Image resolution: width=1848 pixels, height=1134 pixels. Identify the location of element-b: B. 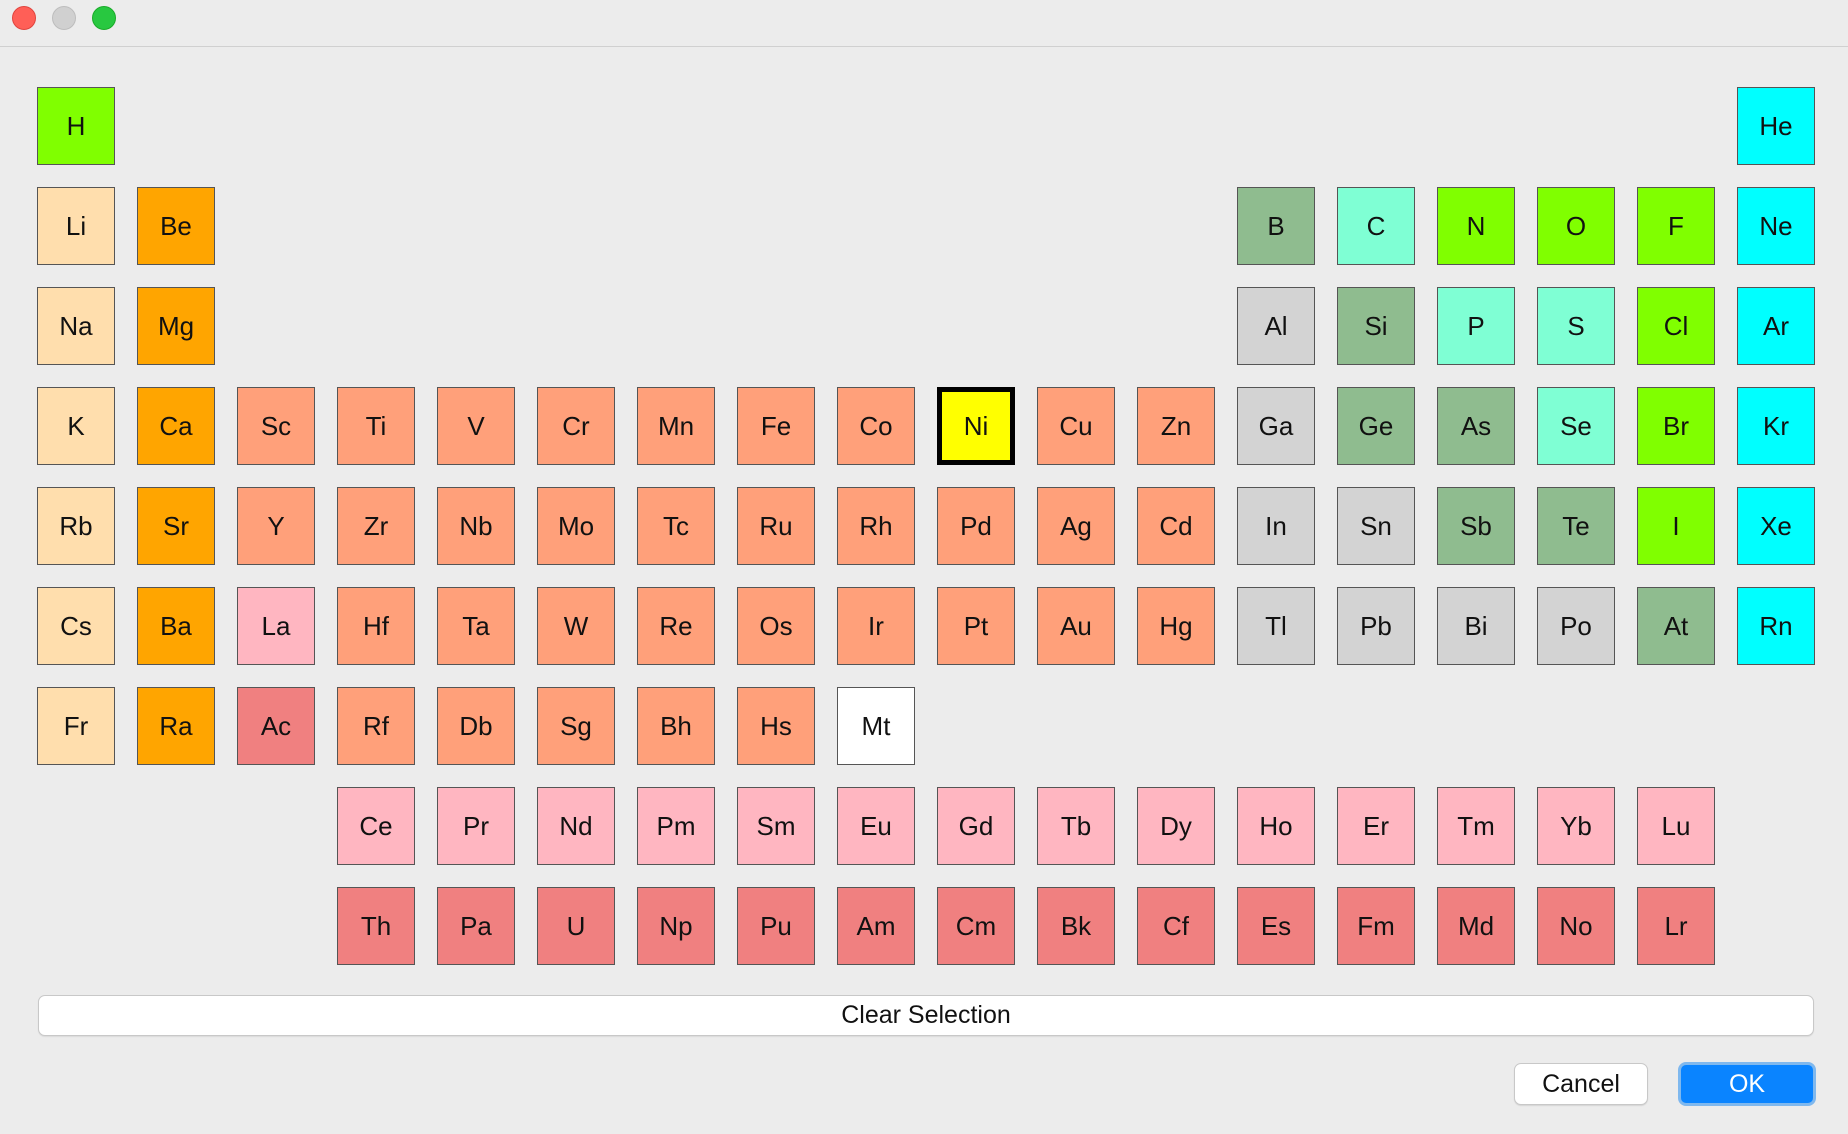
(1276, 226).